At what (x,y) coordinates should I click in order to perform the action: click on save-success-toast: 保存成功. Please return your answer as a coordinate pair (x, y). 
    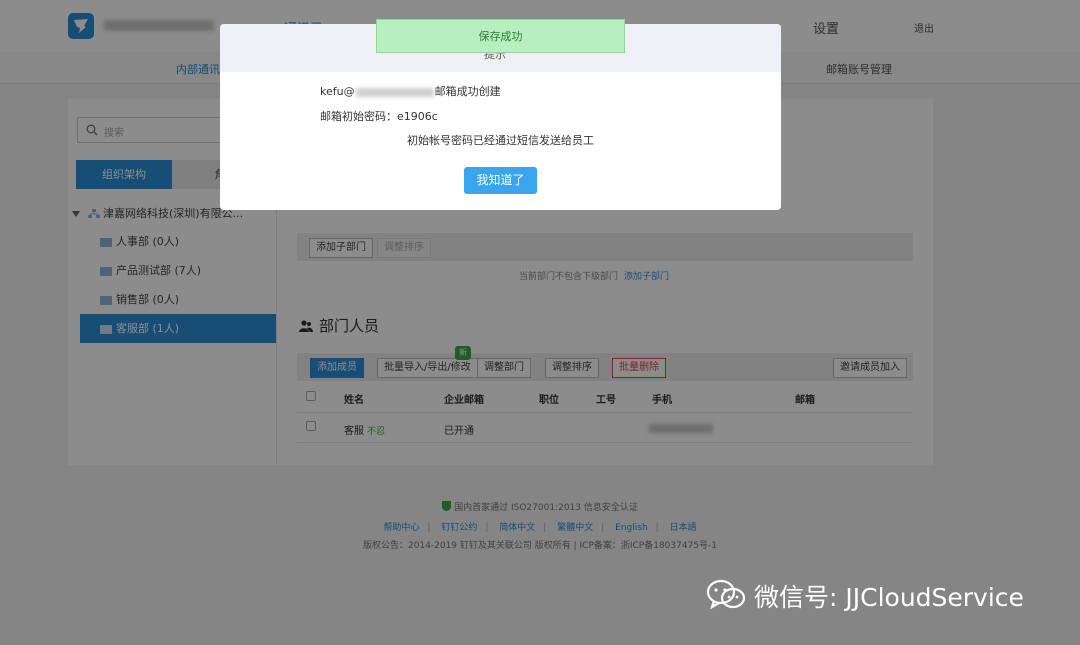
    Looking at the image, I should click on (500, 36).